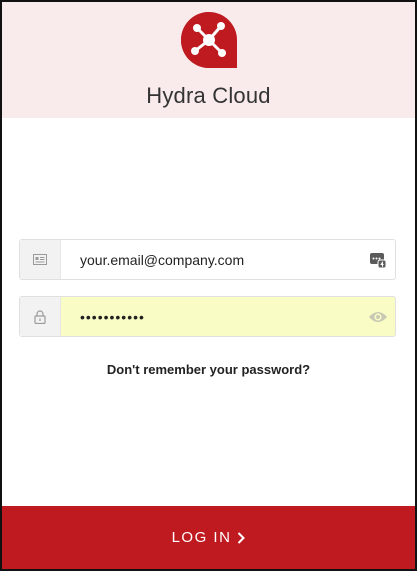 The height and width of the screenshot is (571, 417). Describe the element at coordinates (378, 260) in the screenshot. I see `password-manager-icon` at that location.